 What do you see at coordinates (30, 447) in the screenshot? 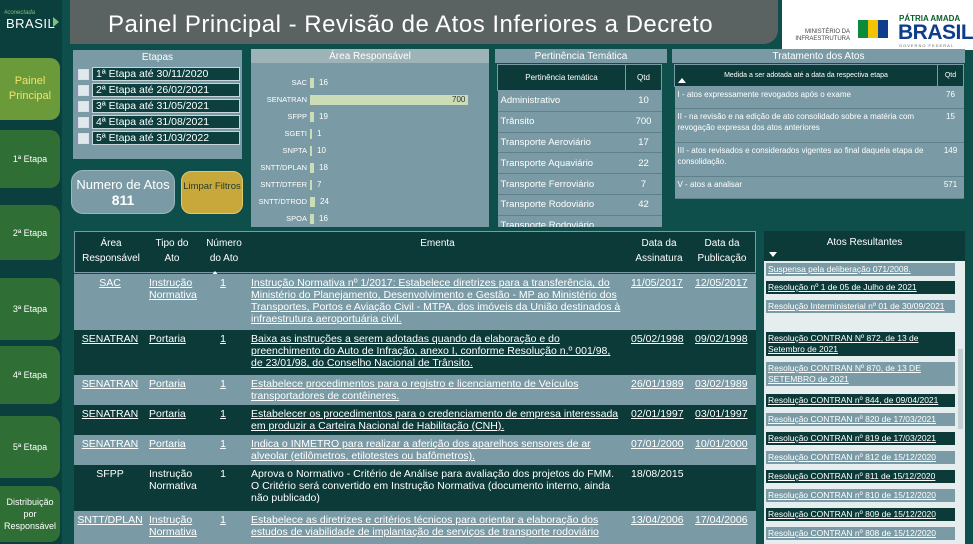
I see `nav-etapa-5: 5ª Etapa` at bounding box center [30, 447].